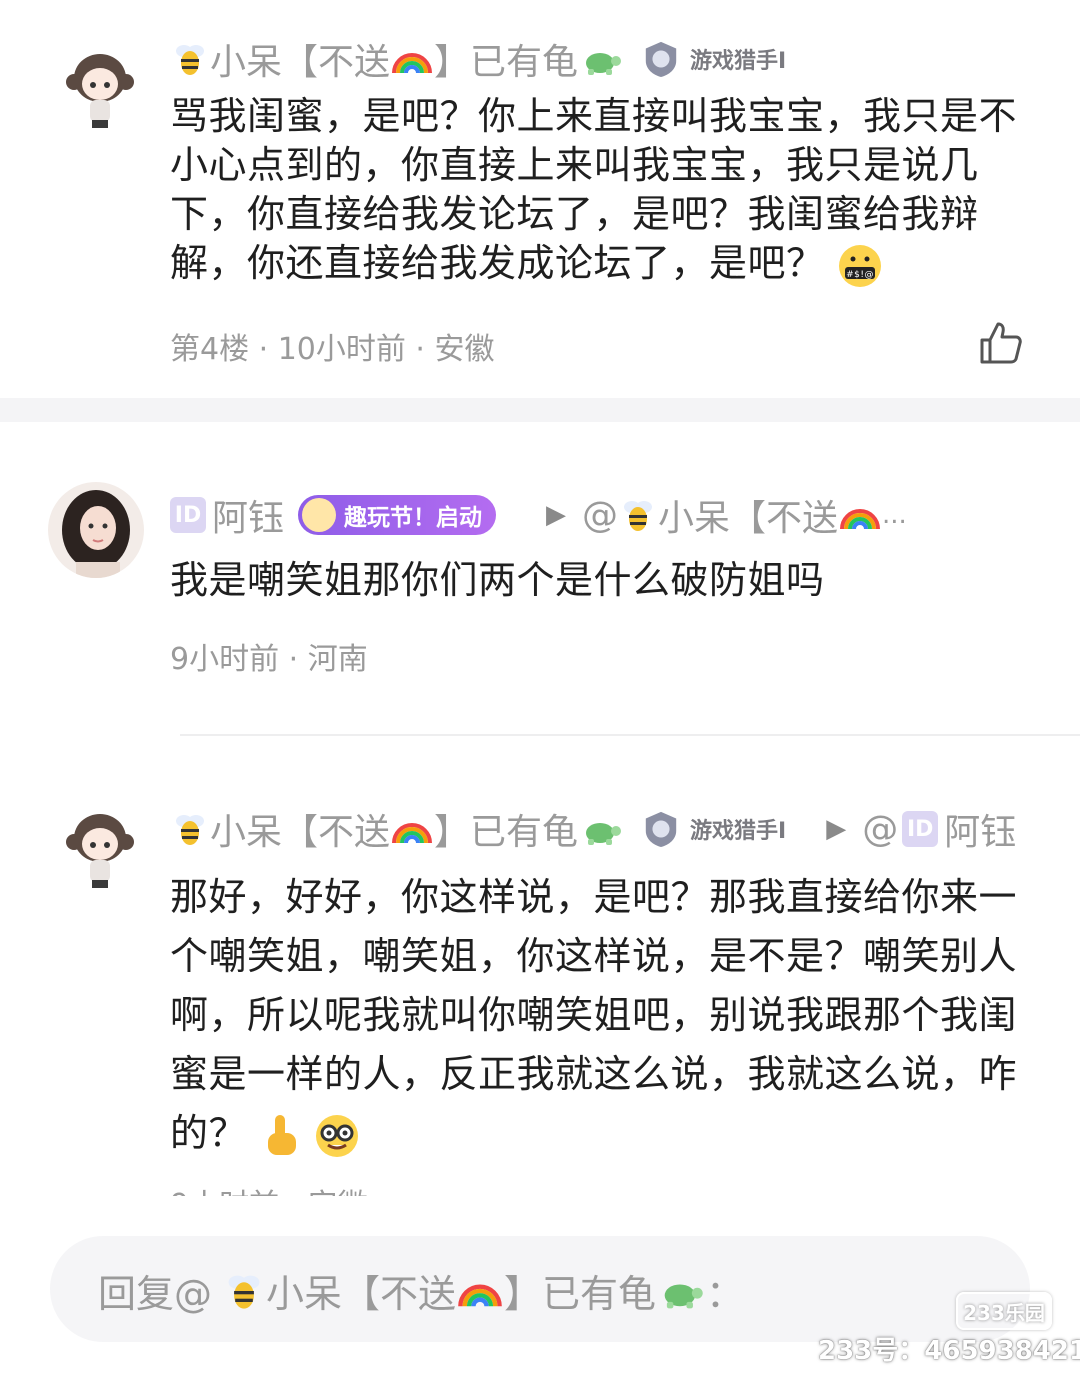 The height and width of the screenshot is (1380, 1080). I want to click on avatar-xiaodai, so click(100, 86).